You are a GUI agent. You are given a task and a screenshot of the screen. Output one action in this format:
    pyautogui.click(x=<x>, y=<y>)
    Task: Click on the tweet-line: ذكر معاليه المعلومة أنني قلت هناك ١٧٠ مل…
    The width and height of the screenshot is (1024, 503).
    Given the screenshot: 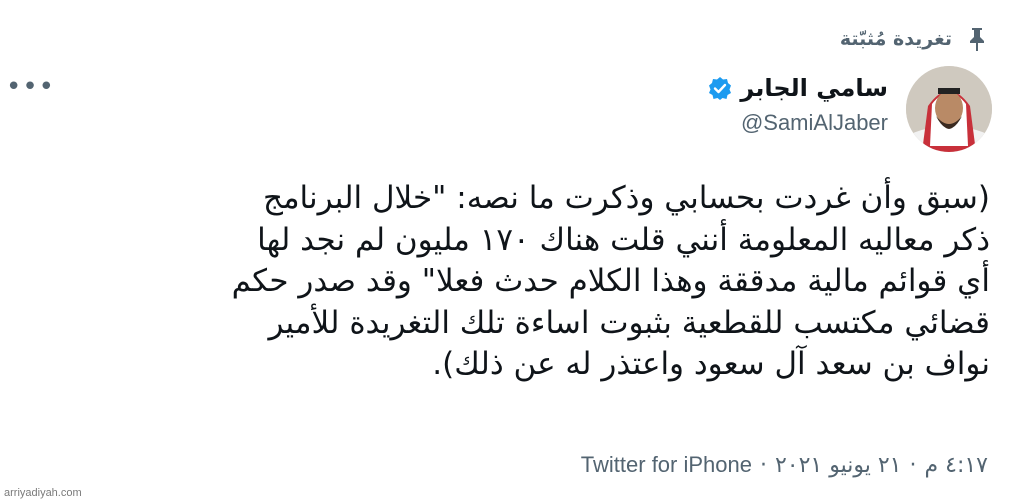 What is the action you would take?
    pyautogui.click(x=623, y=239)
    